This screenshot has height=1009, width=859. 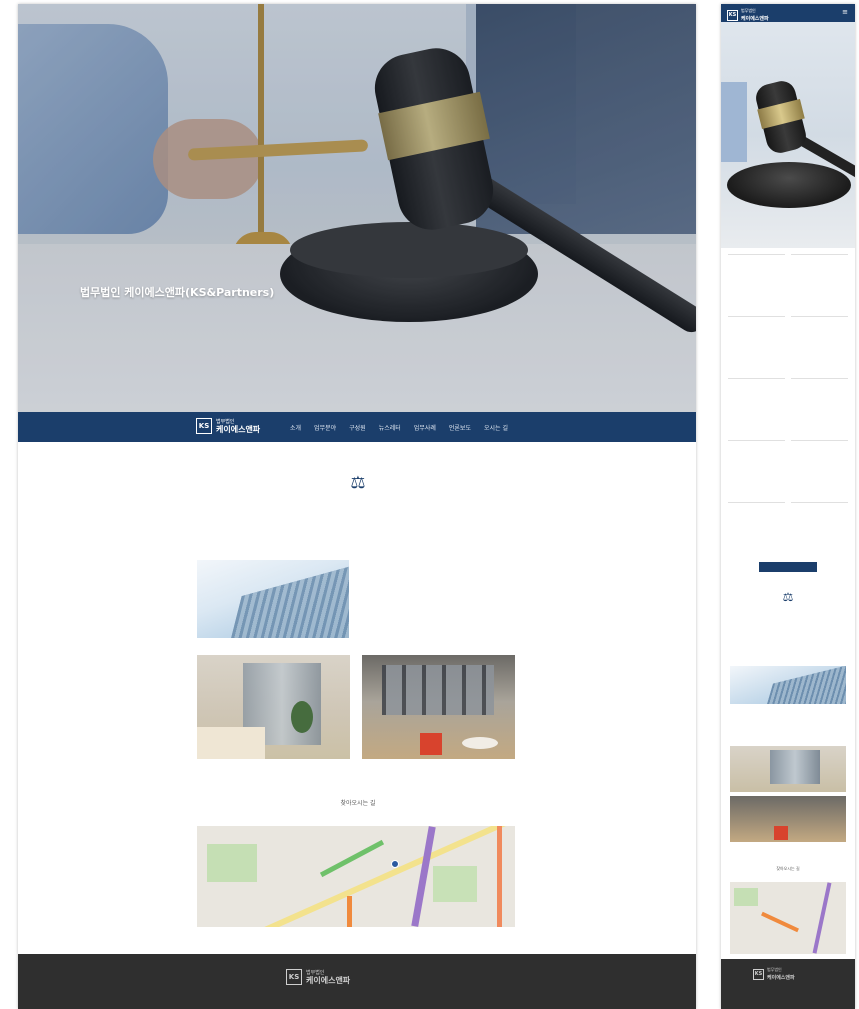 What do you see at coordinates (788, 868) in the screenshot?
I see `mobile-map-title: 찾아오시는 길` at bounding box center [788, 868].